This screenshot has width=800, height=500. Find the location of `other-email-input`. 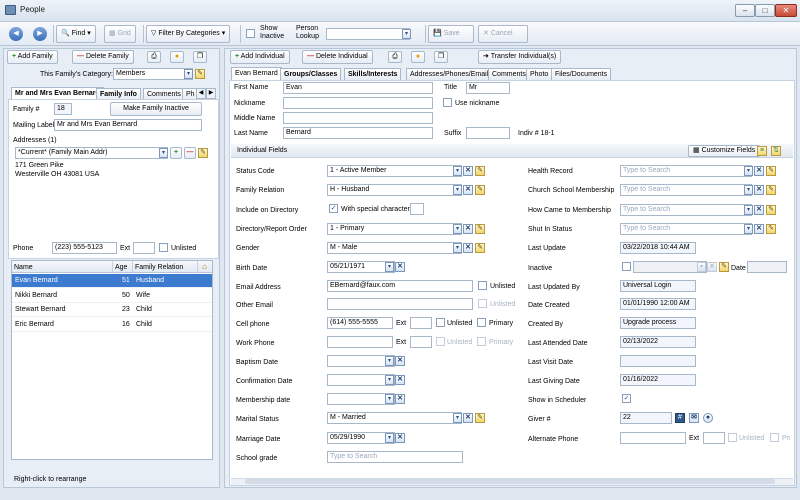

other-email-input is located at coordinates (400, 304).